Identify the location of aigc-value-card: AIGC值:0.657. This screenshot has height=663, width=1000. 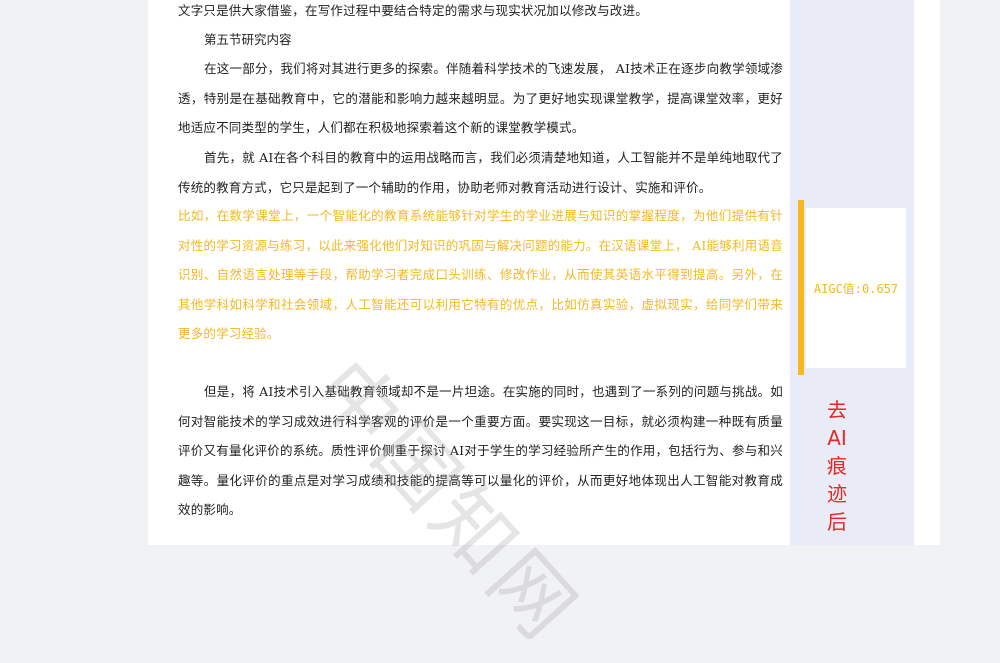
(856, 288).